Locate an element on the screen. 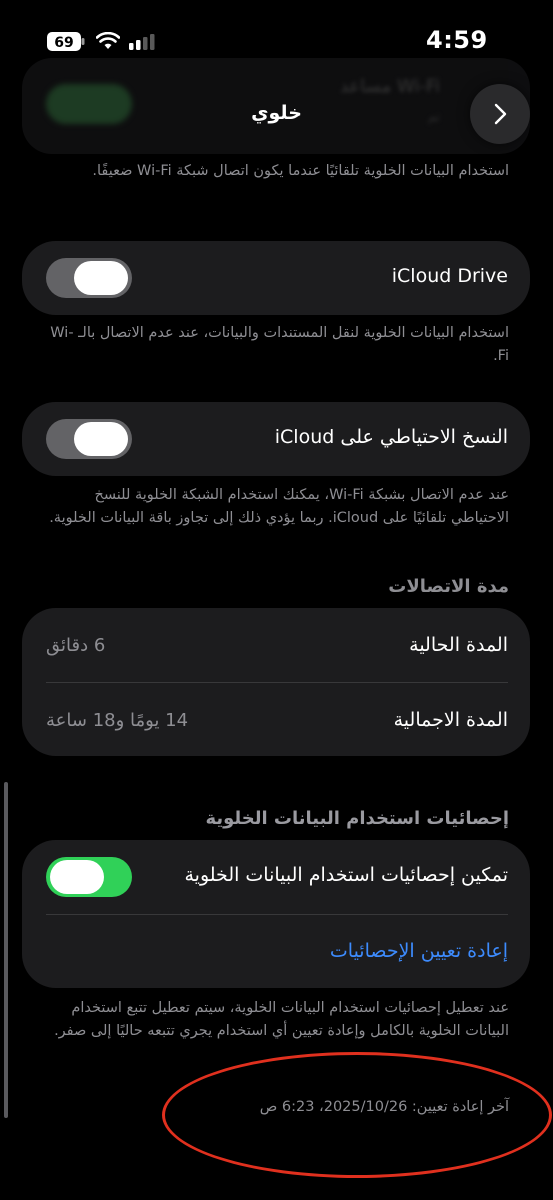  lifetime-value: 14 يومًا و18 ساعة is located at coordinates (117, 720).